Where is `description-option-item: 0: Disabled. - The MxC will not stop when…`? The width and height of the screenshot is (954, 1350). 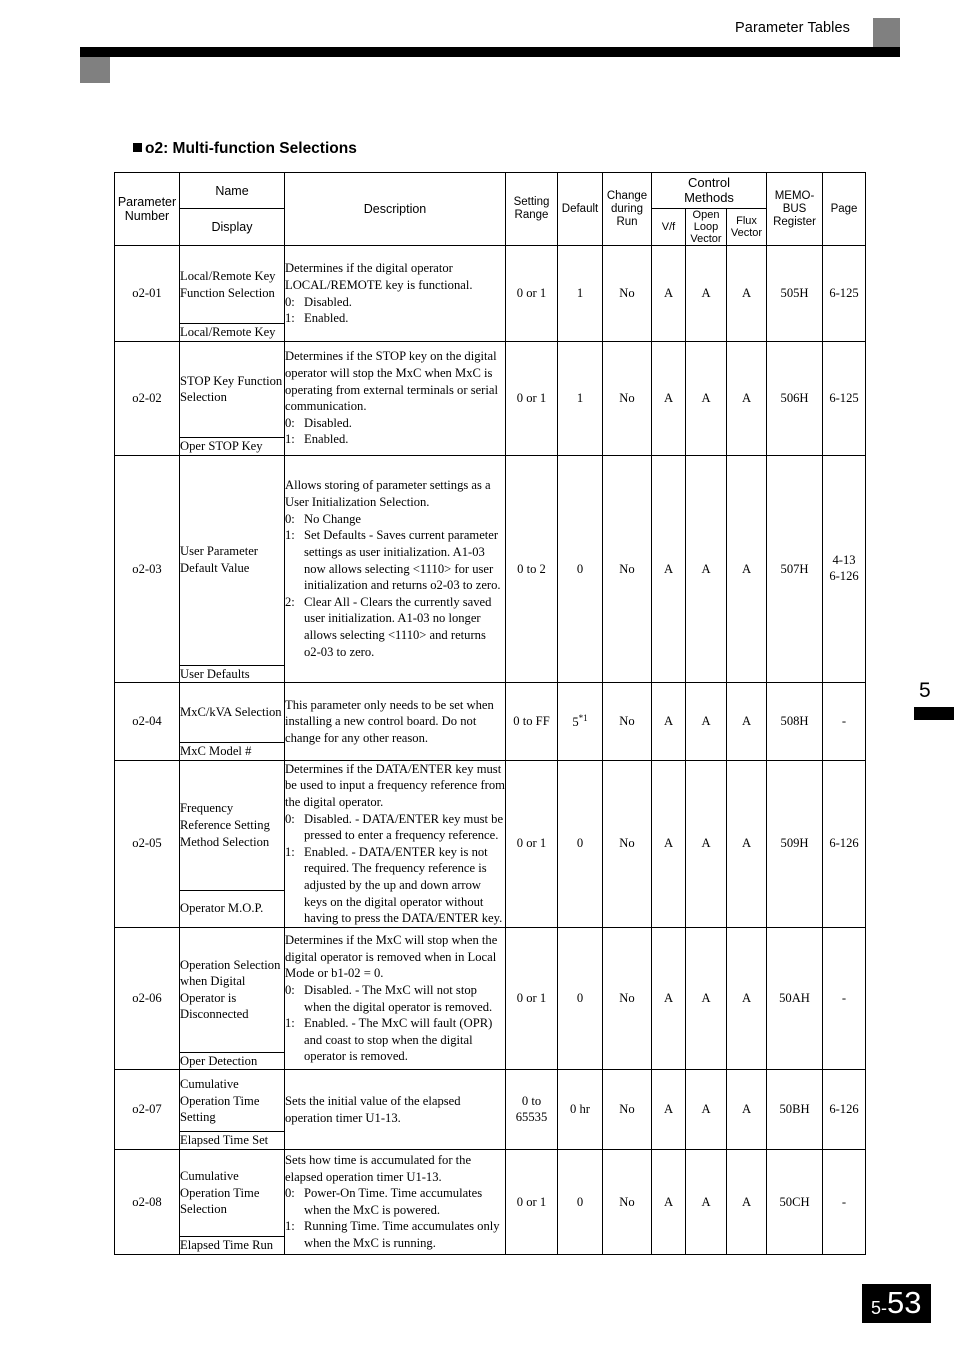 description-option-item: 0: Disabled. - The MxC will not stop when… is located at coordinates (395, 998).